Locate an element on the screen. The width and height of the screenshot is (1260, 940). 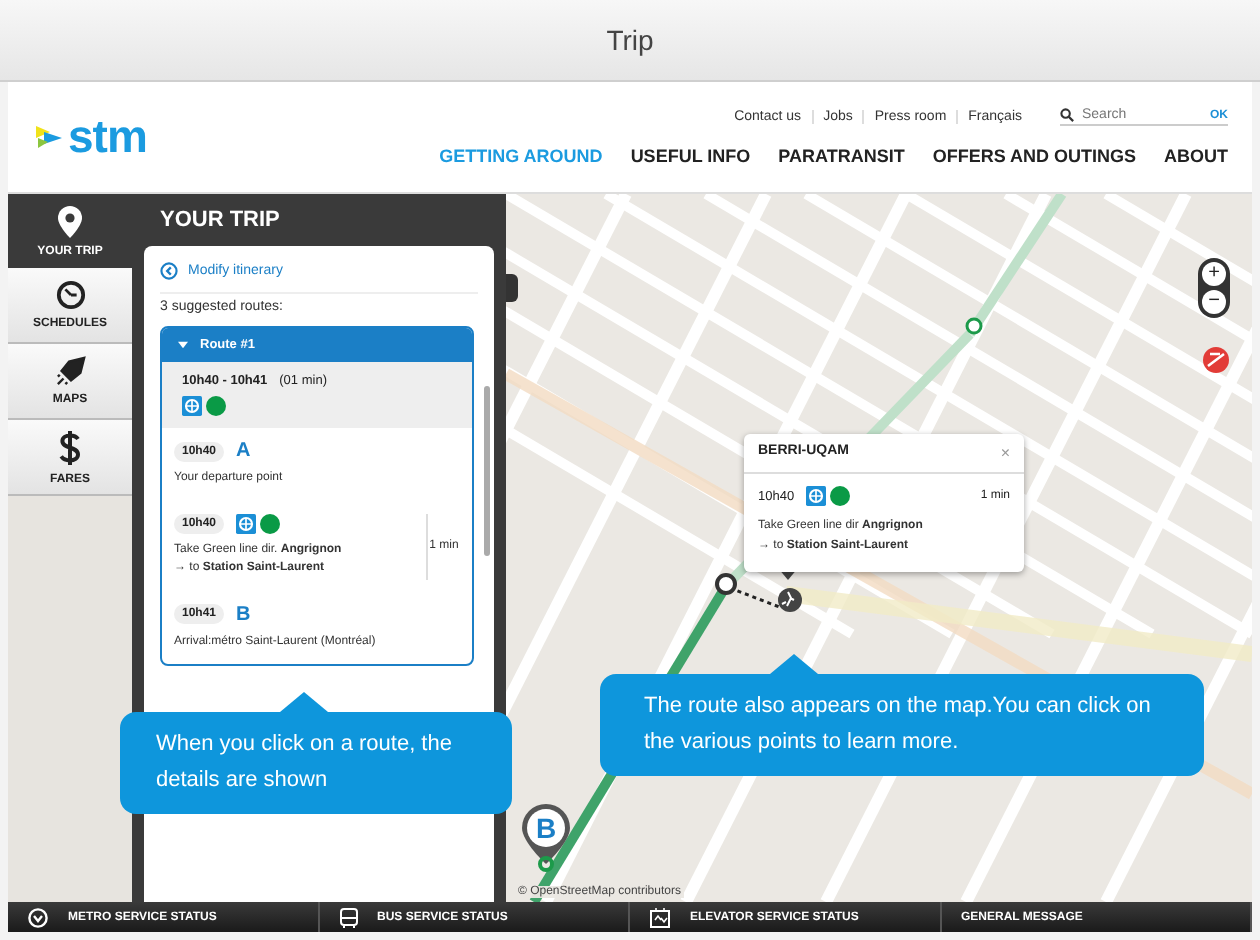
scrollbar is located at coordinates (487, 471).